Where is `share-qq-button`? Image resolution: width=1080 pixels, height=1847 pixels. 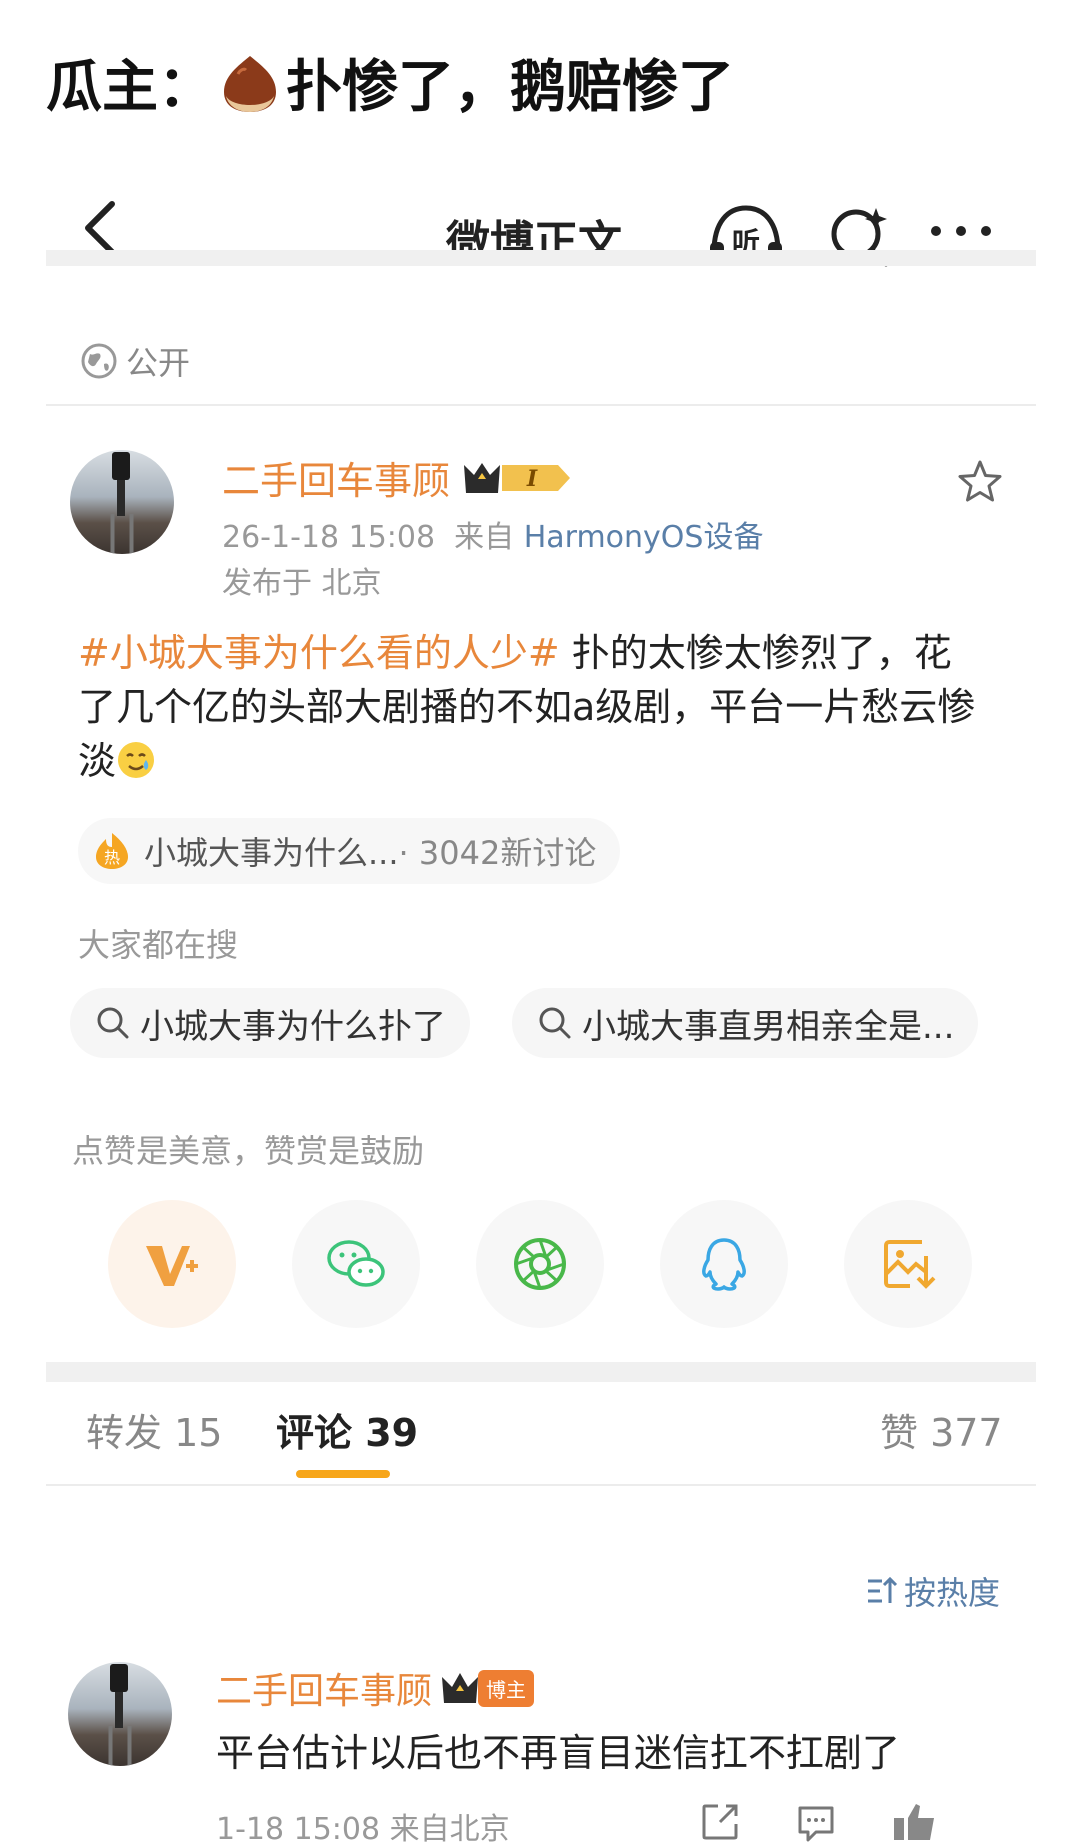
share-qq-button is located at coordinates (724, 1264).